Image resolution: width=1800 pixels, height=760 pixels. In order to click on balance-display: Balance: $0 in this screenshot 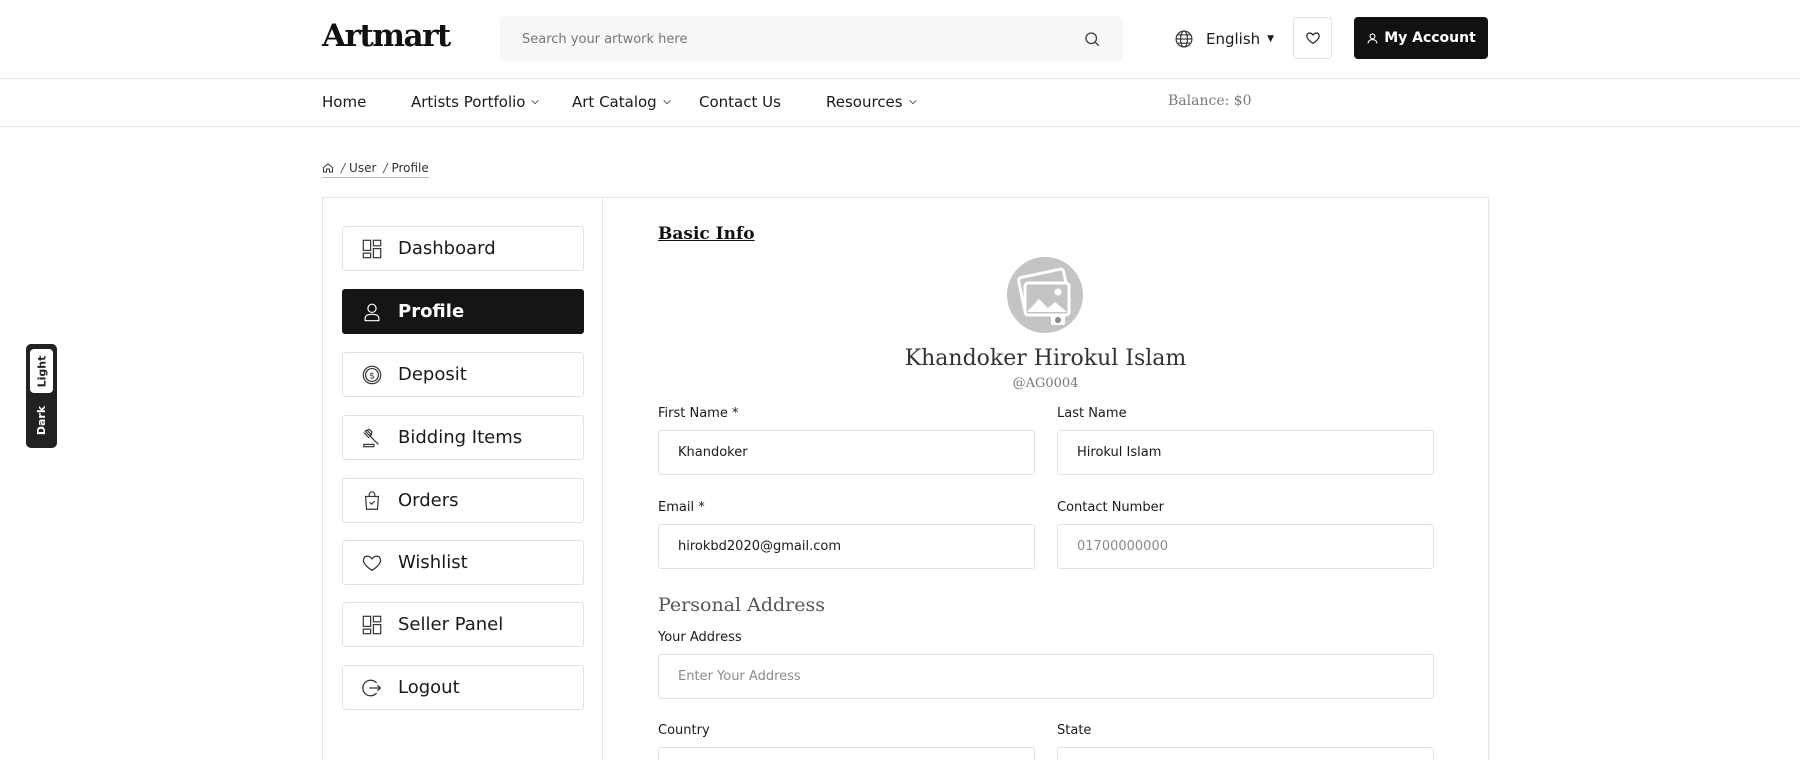, I will do `click(1210, 101)`.